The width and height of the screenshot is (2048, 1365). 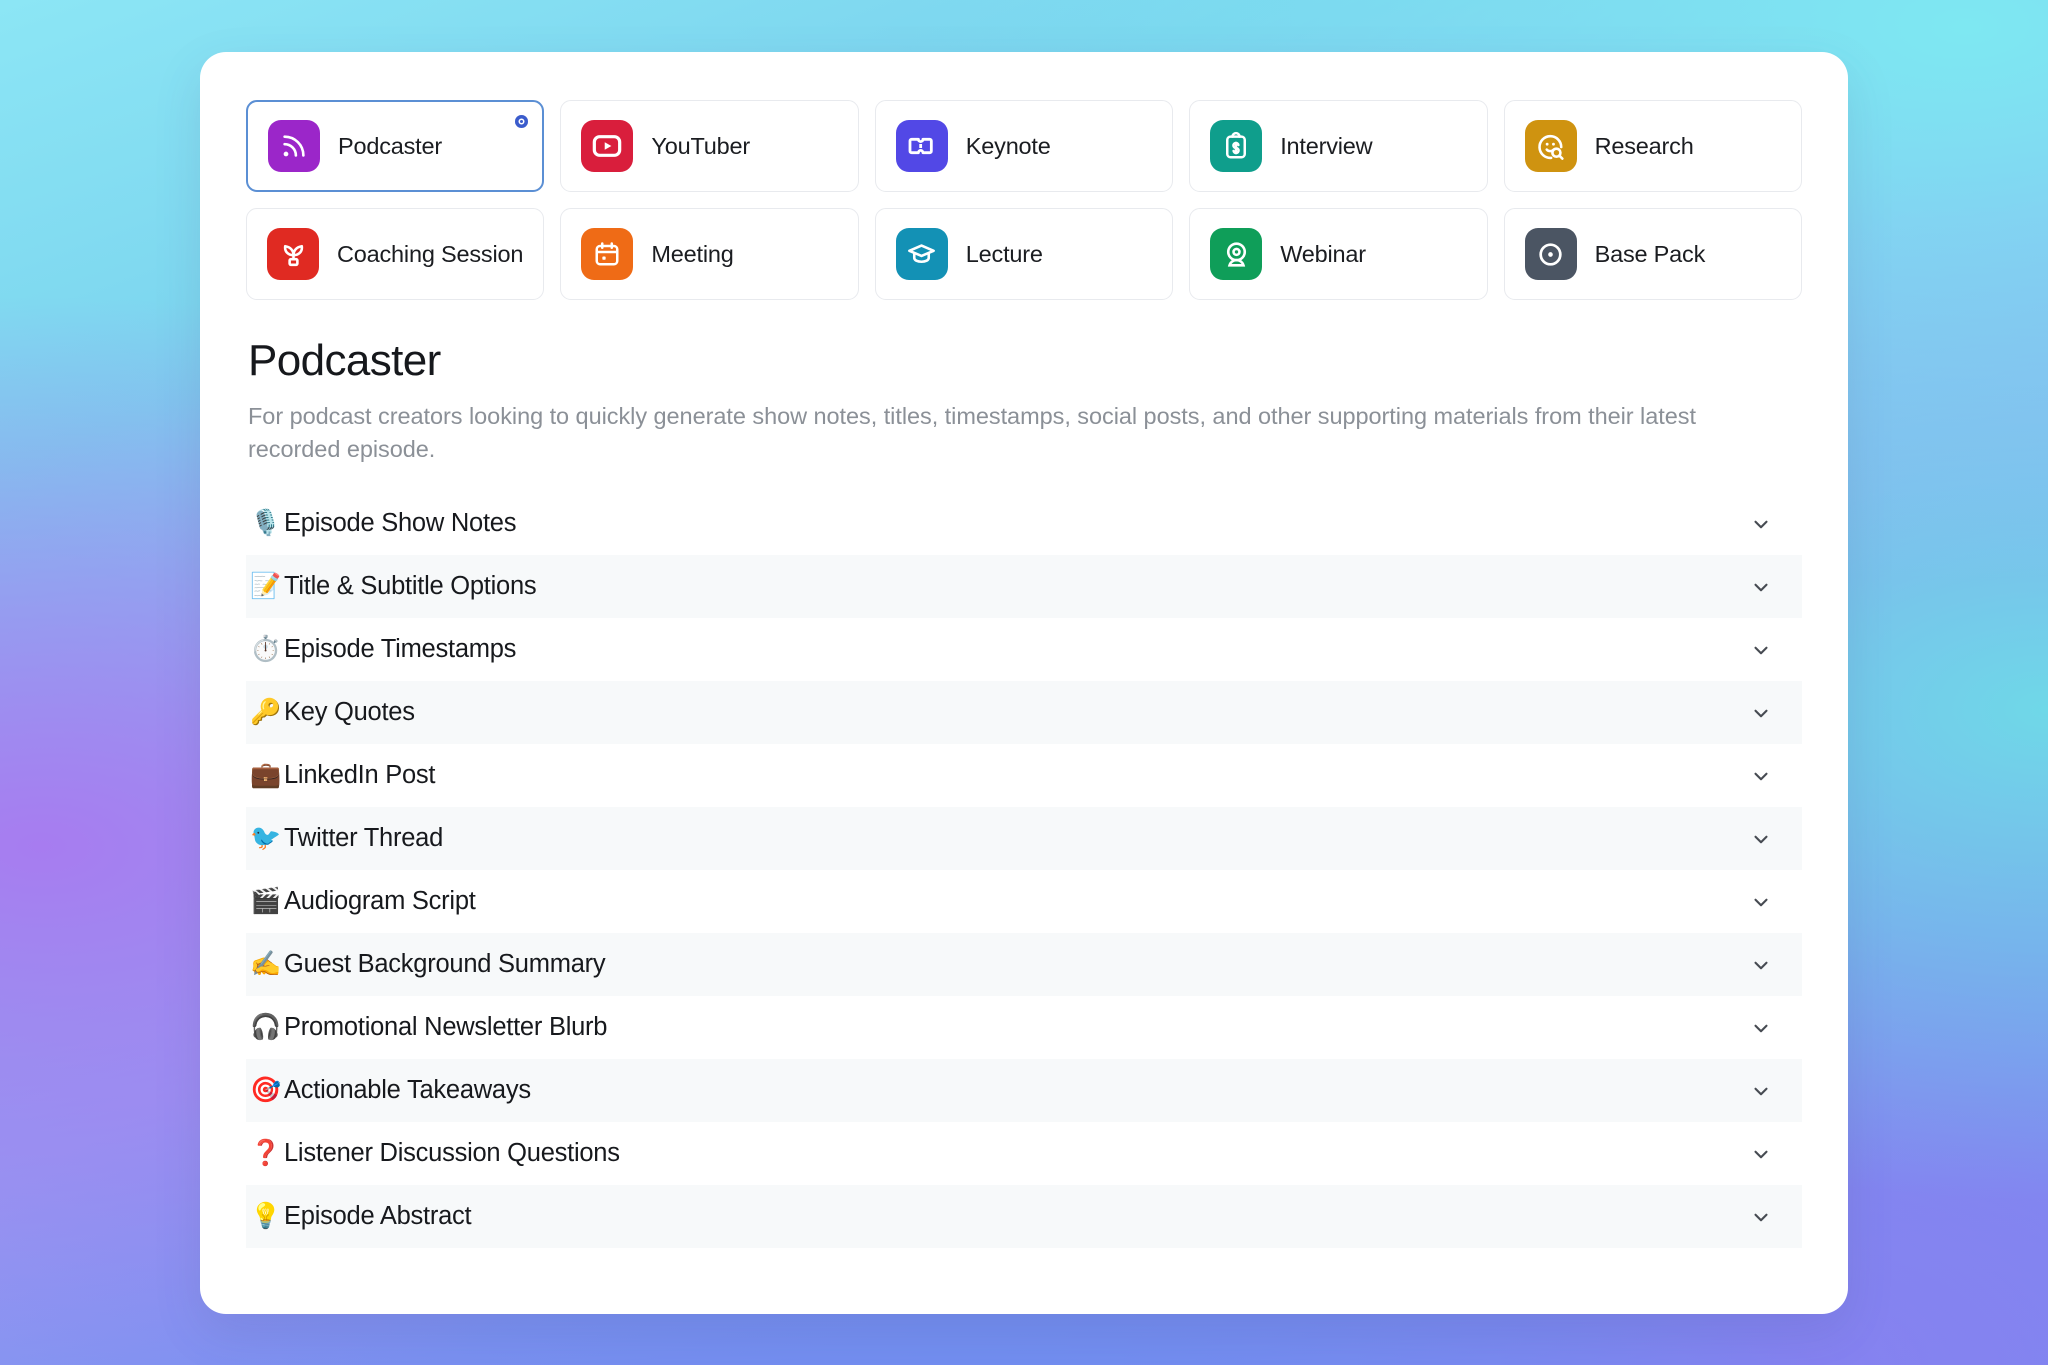 I want to click on rss-podcast-icon, so click(x=294, y=146).